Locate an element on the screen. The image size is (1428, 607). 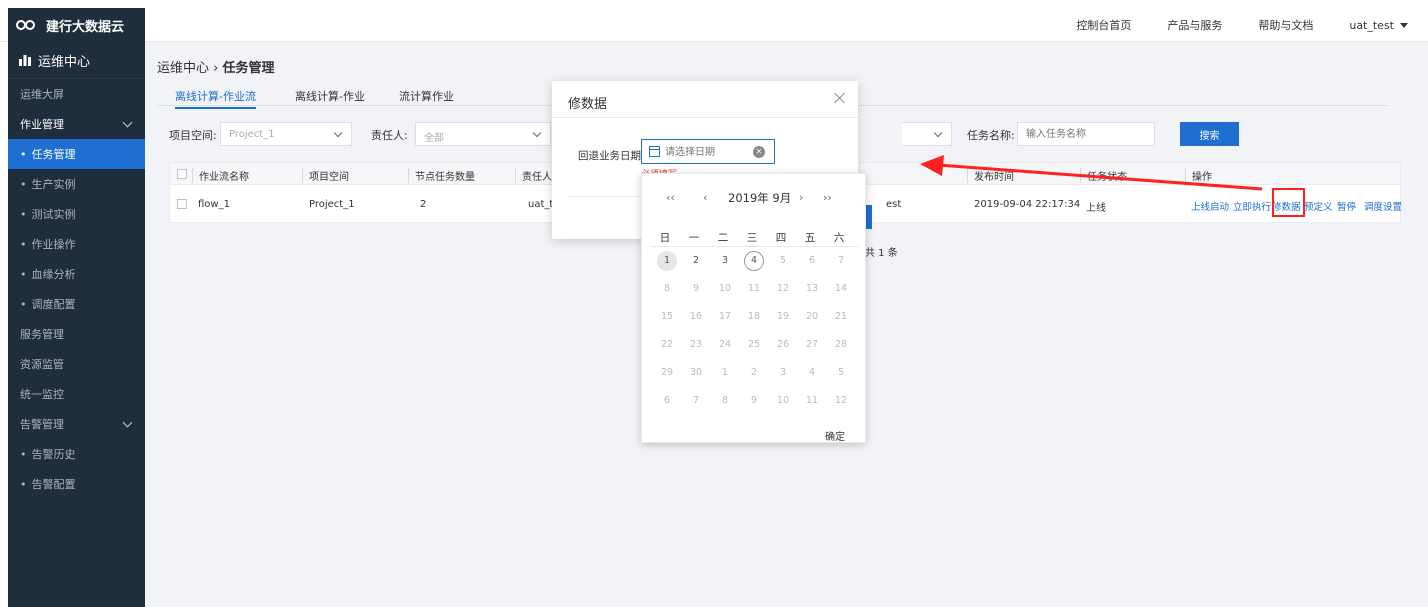
user-menu: uat_test is located at coordinates (1378, 25).